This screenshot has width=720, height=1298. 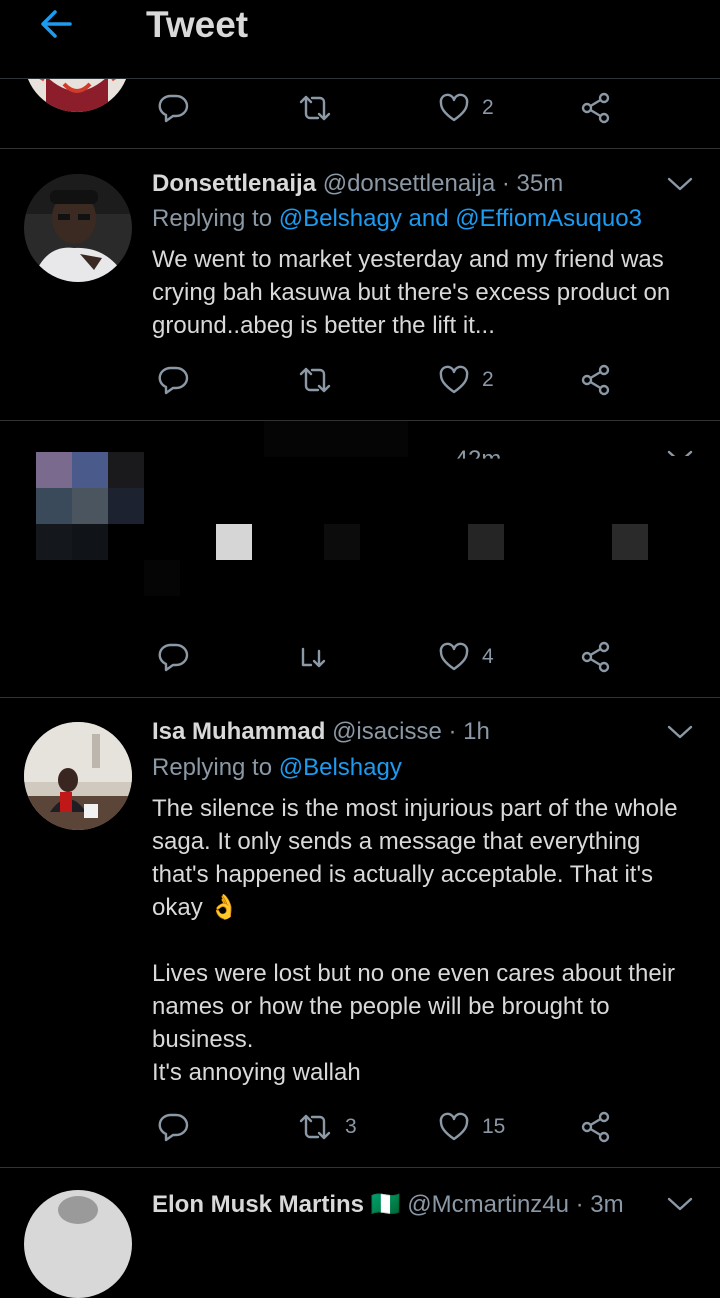 I want to click on pixelated-avatar, so click(x=90, y=506).